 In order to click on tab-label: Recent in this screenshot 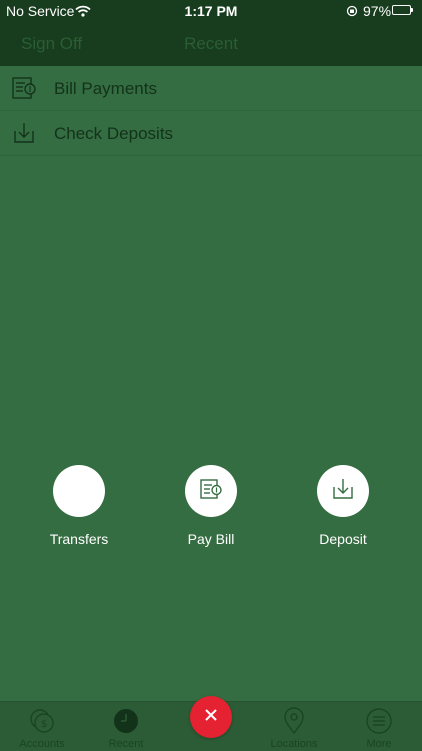, I will do `click(126, 744)`.